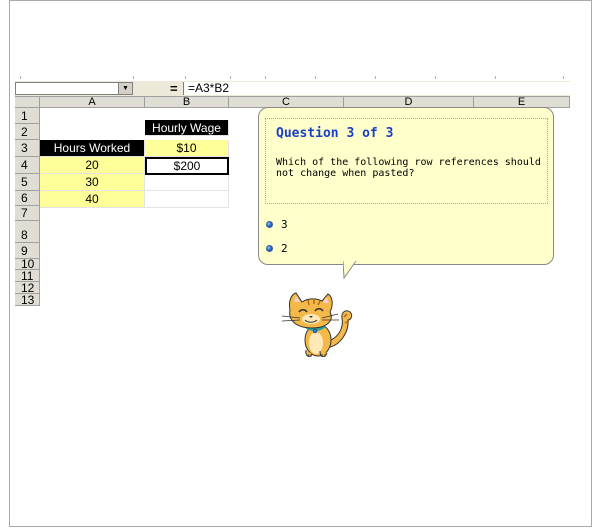 This screenshot has height=529, width=592. I want to click on question-title: Question 3 of 3, so click(335, 133).